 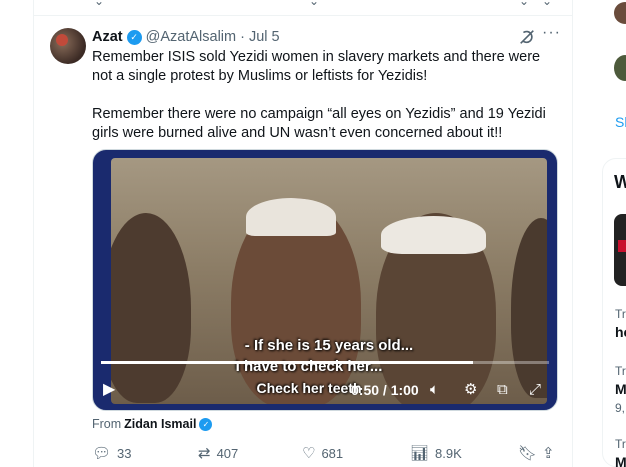 What do you see at coordinates (613, 233) in the screenshot?
I see `right-sidebar: Sh W Tr he Tr M 9, Tr M` at bounding box center [613, 233].